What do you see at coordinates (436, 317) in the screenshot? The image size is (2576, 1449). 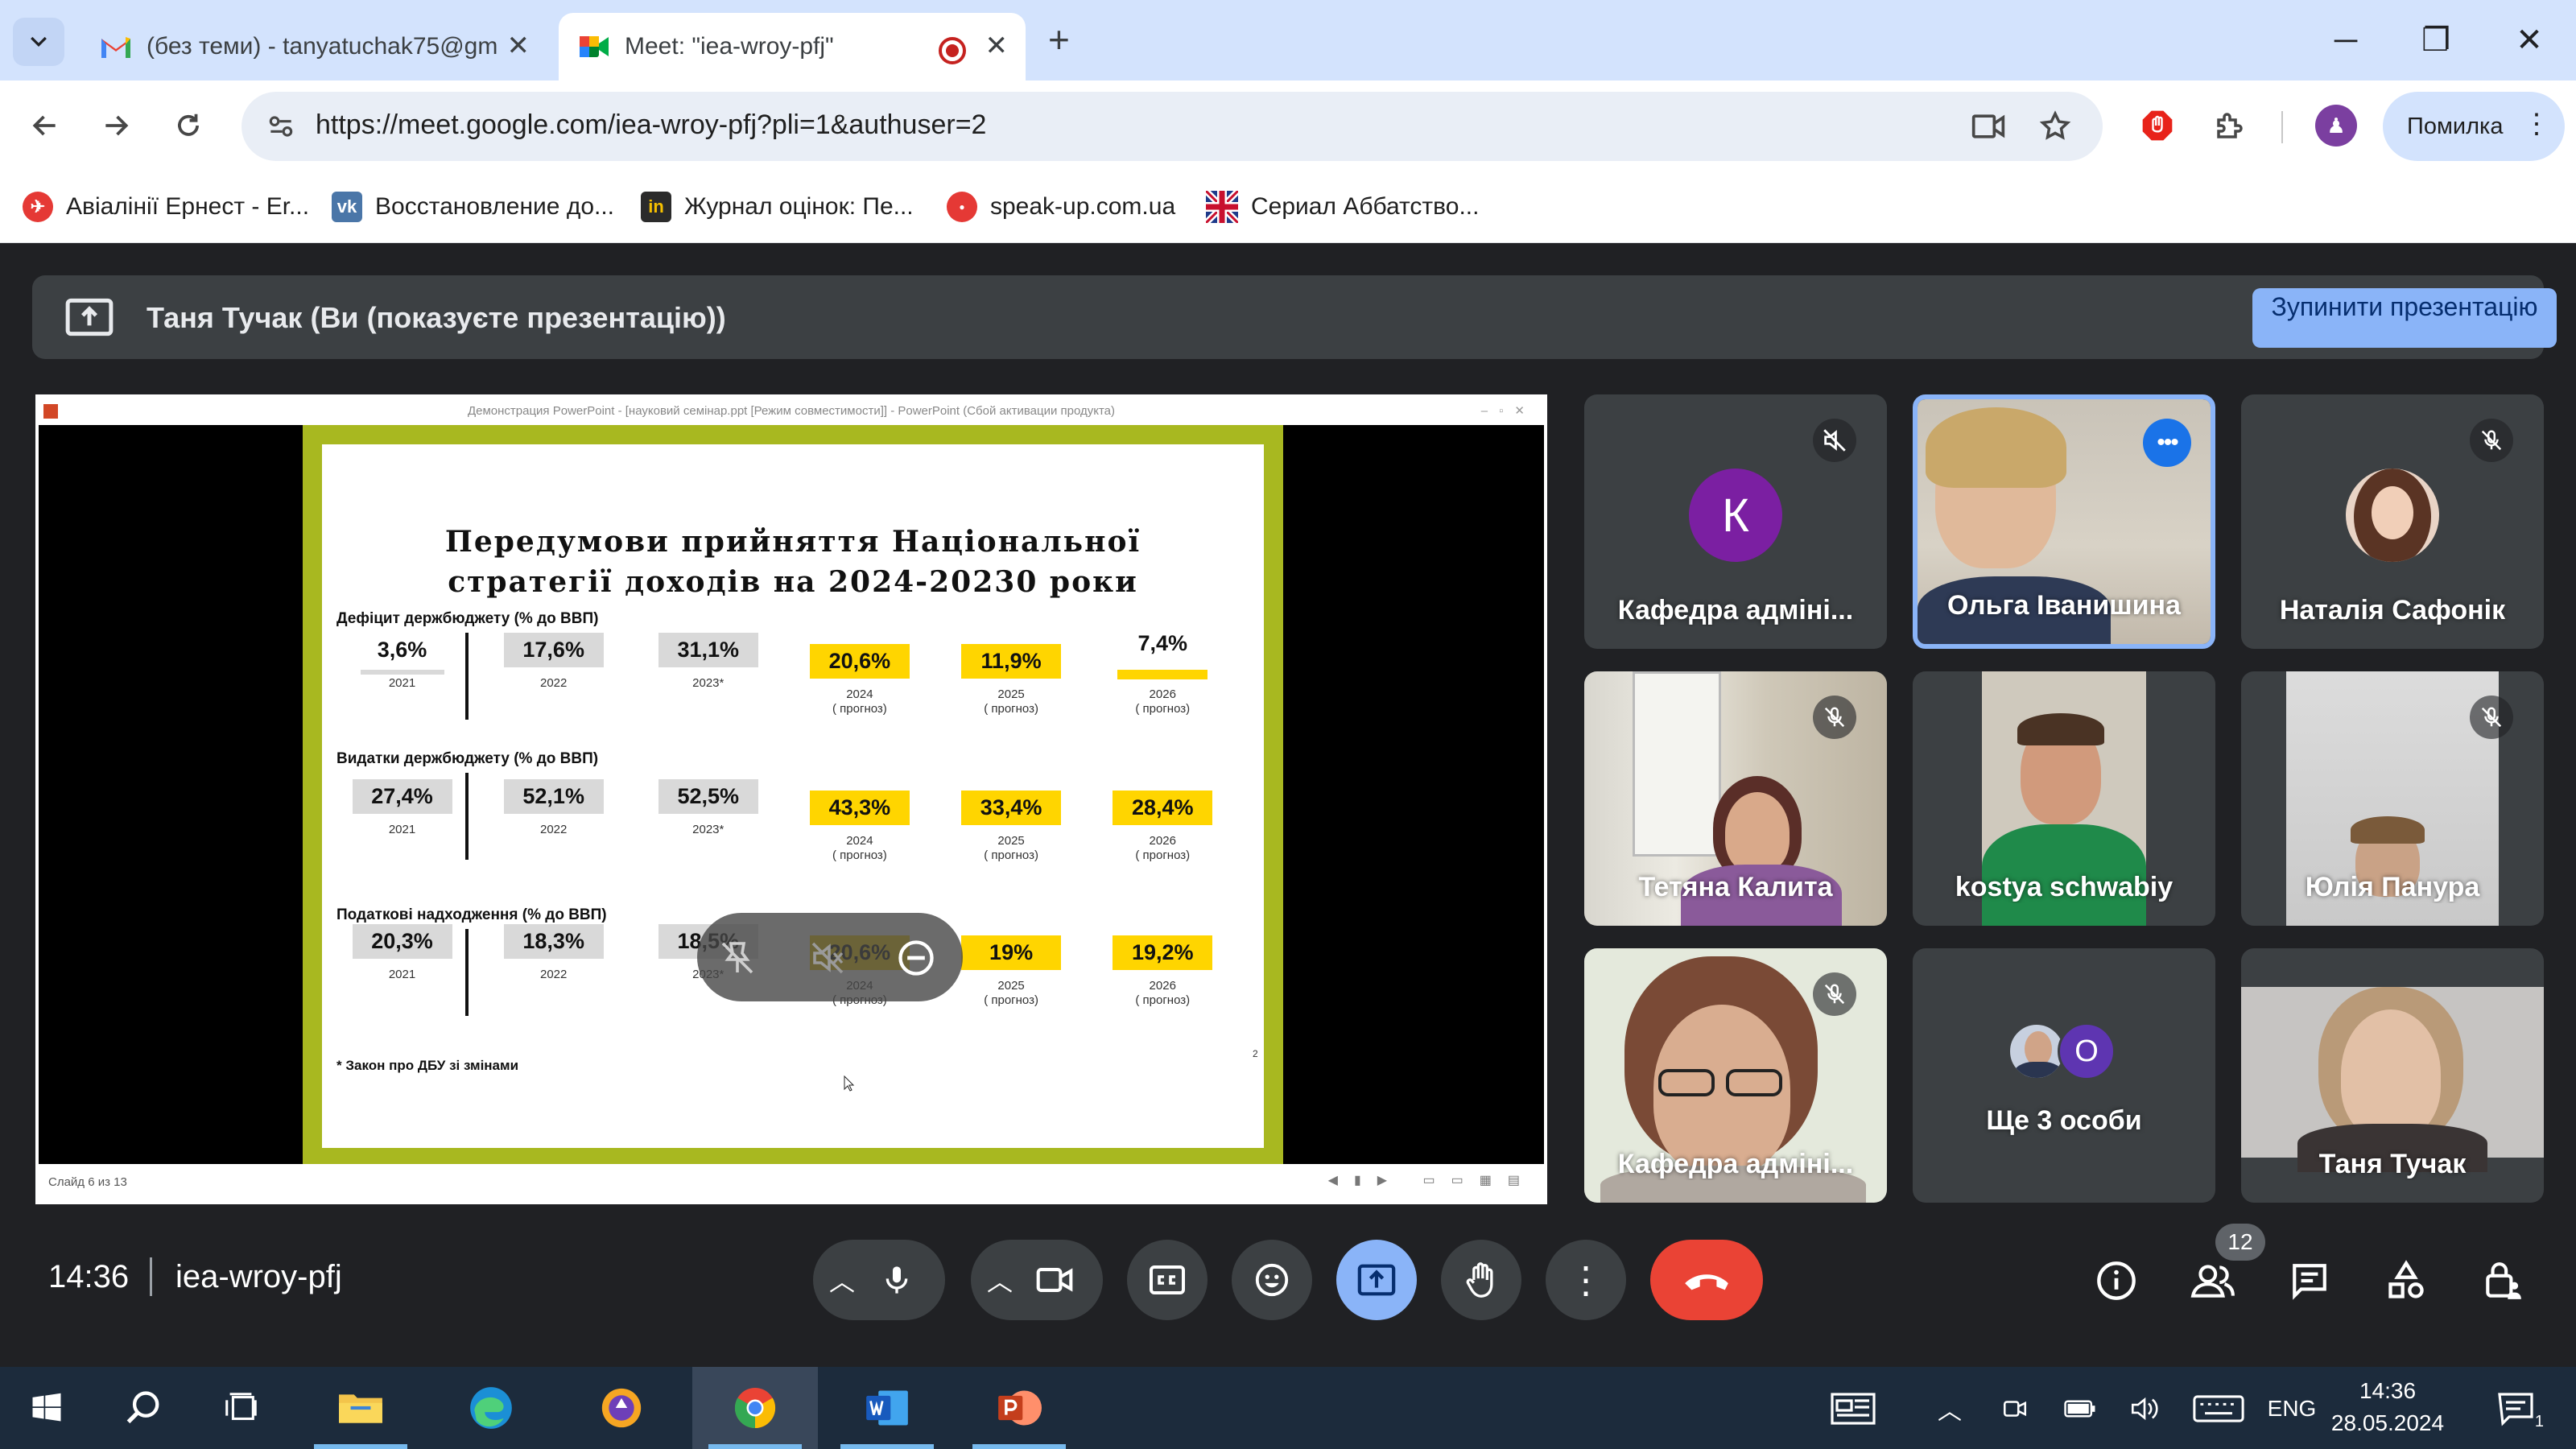 I see `presenting-text: Таня Тучак (Ви (показуєте презентацію))` at bounding box center [436, 317].